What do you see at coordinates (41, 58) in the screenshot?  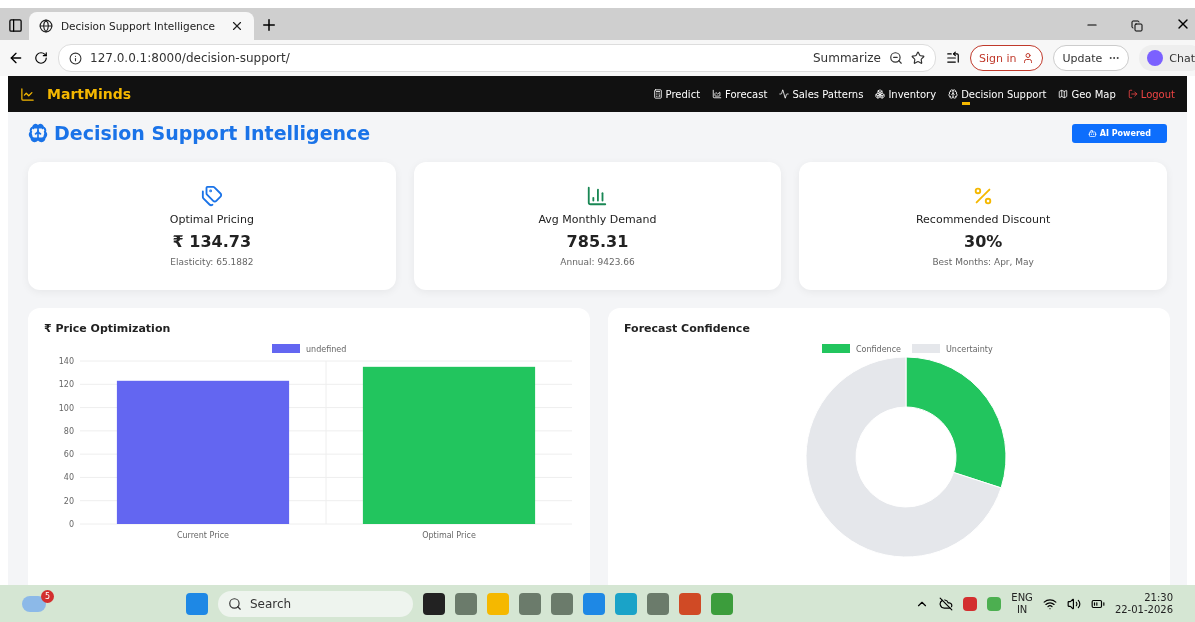 I see `reload-icon` at bounding box center [41, 58].